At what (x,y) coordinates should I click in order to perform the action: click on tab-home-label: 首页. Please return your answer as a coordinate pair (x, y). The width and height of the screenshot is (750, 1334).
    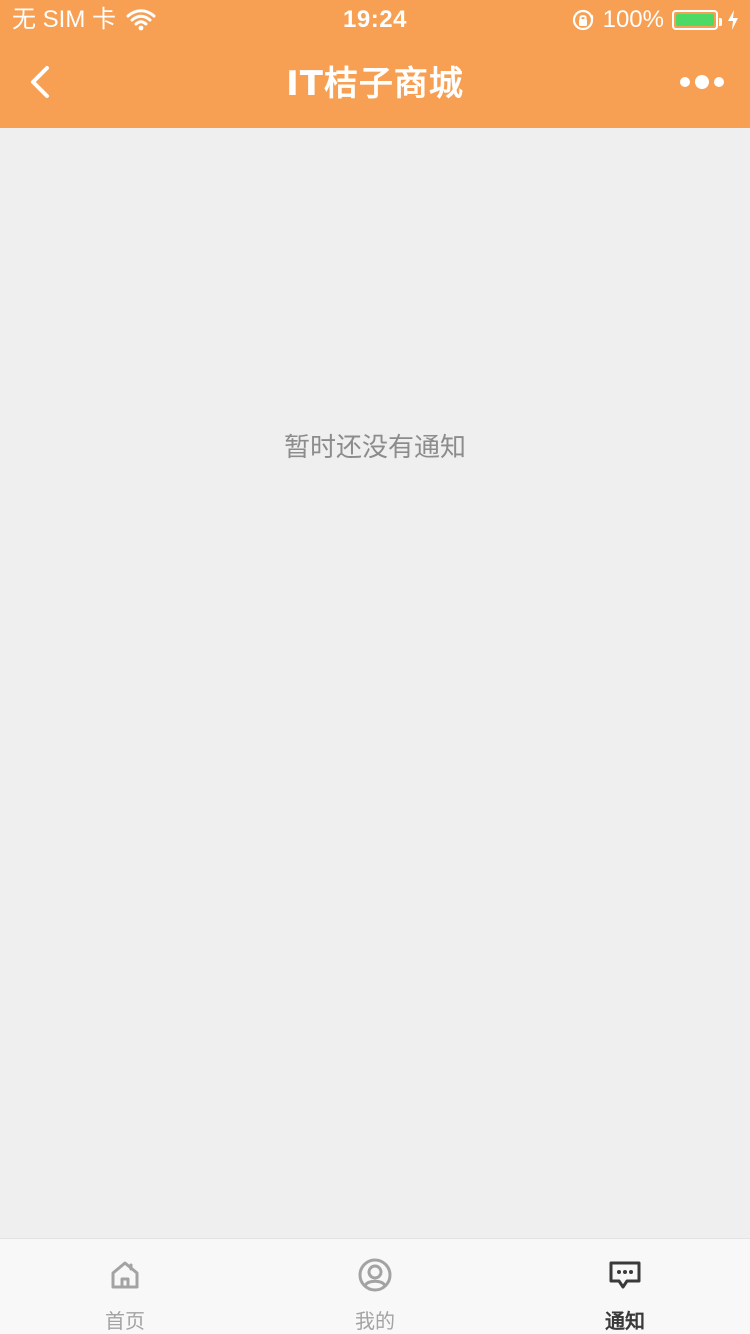
    Looking at the image, I should click on (125, 1321).